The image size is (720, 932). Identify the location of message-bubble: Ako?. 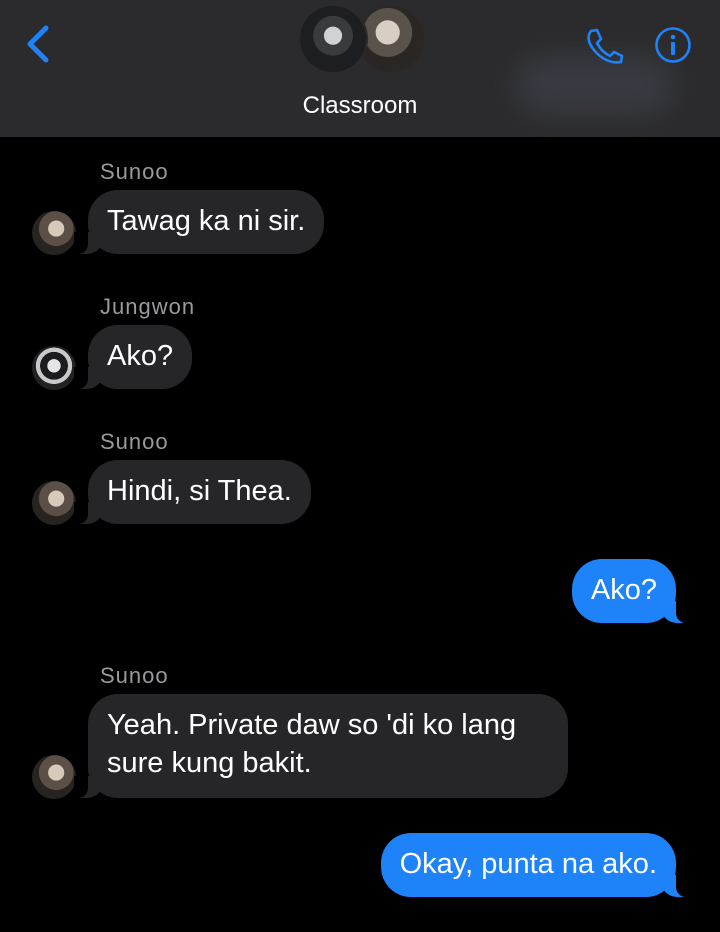
(133, 357).